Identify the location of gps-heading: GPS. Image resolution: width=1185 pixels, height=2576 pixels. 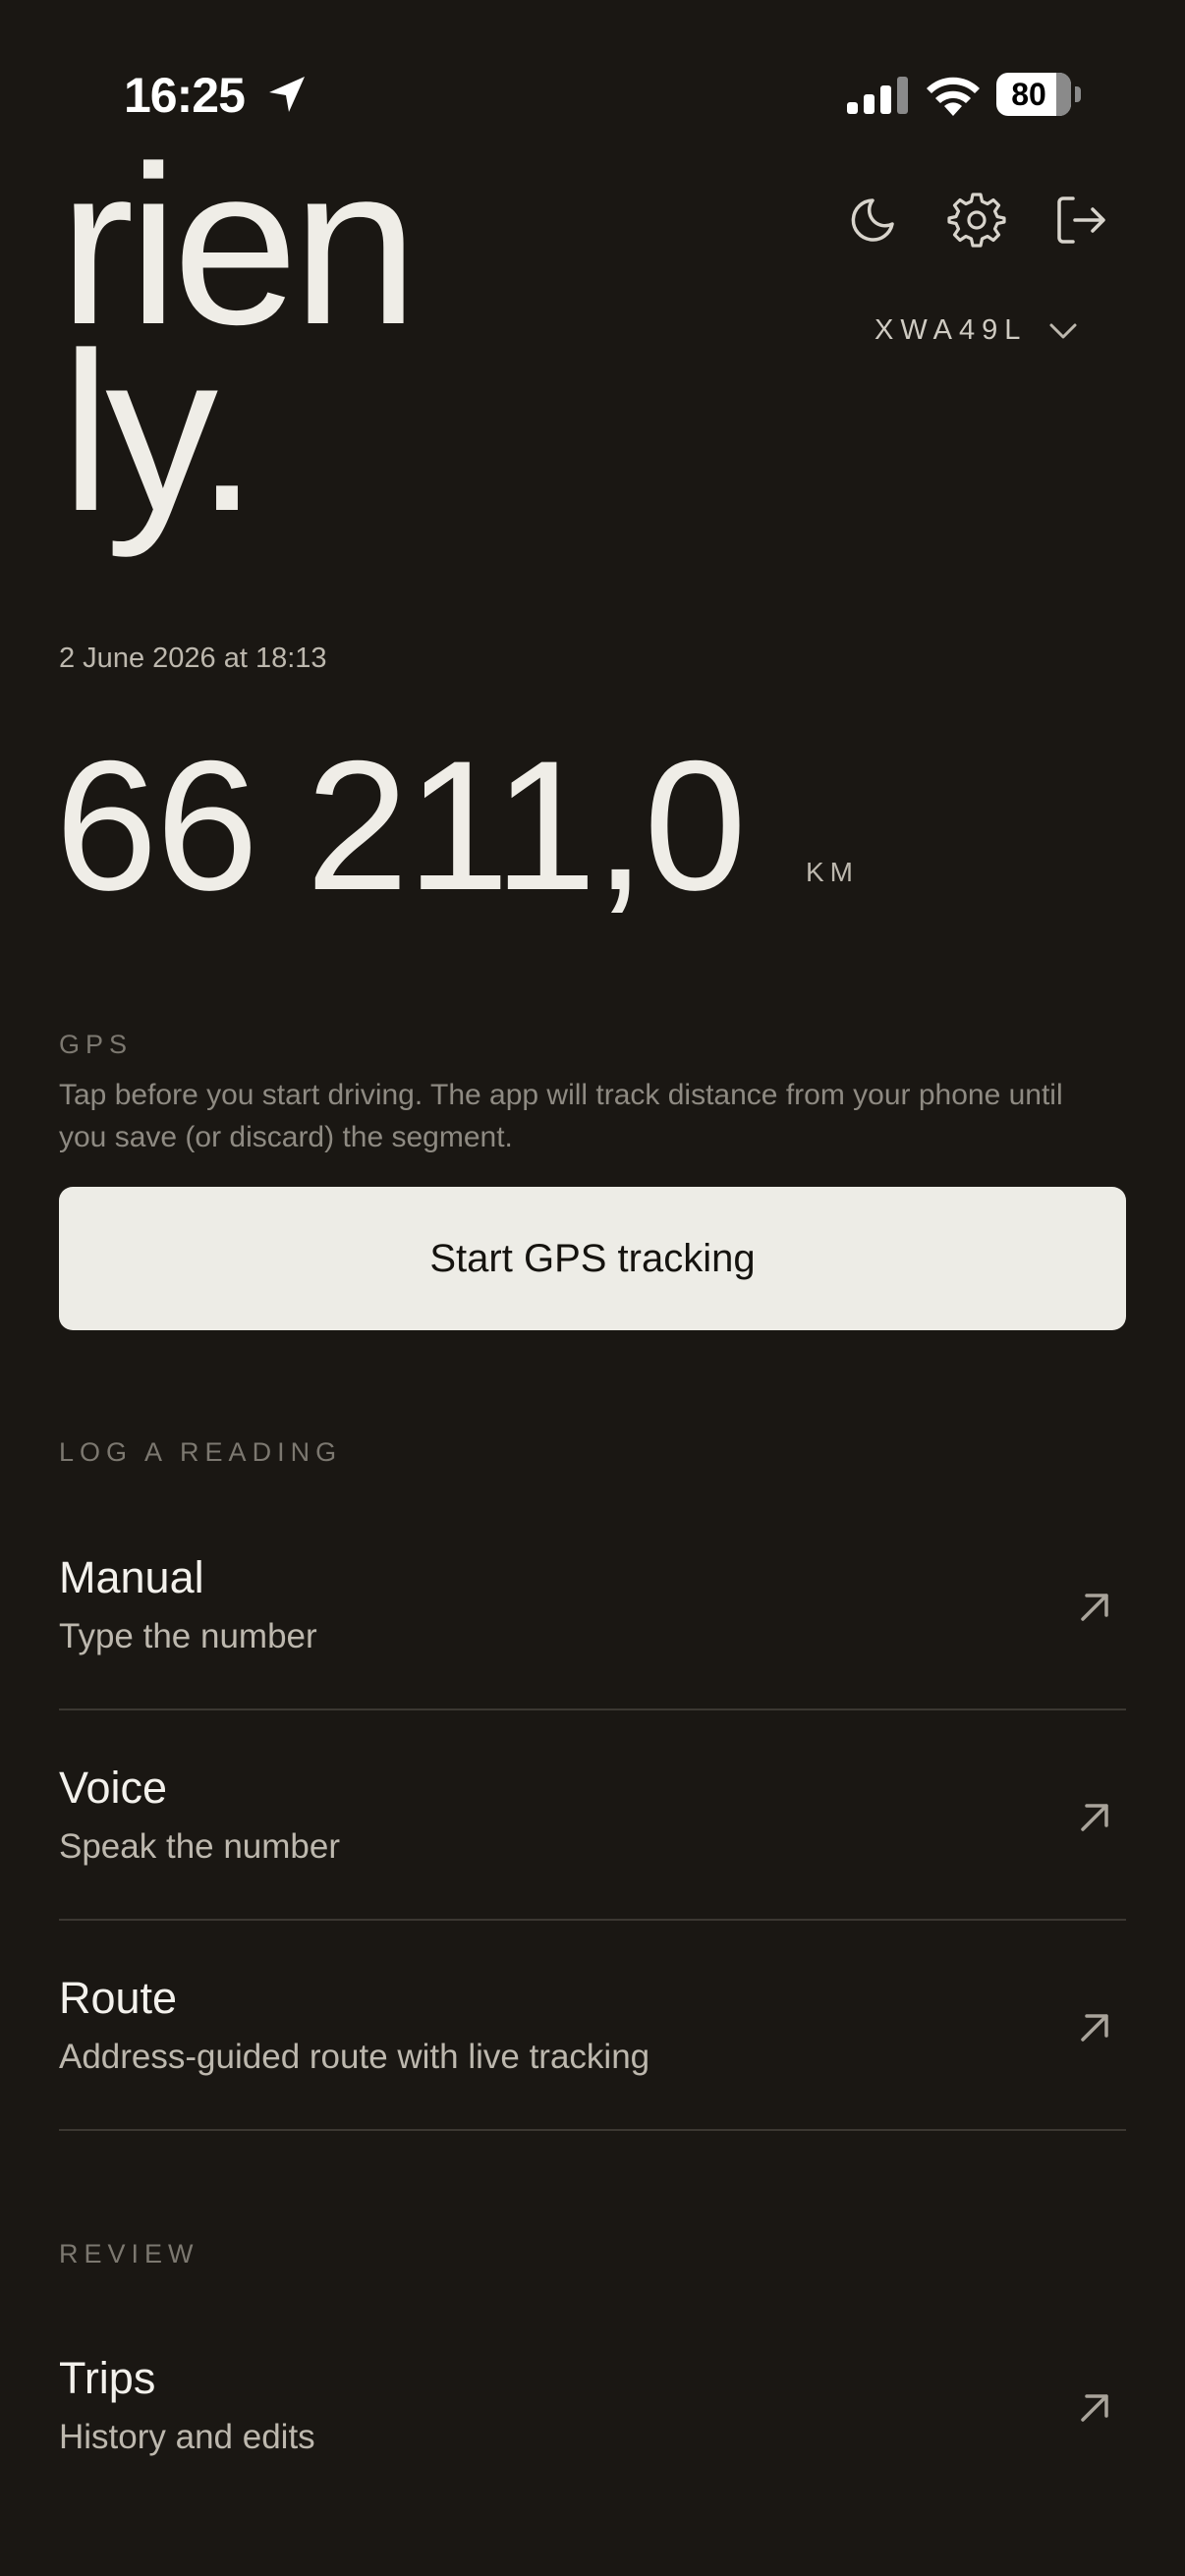
(97, 1044).